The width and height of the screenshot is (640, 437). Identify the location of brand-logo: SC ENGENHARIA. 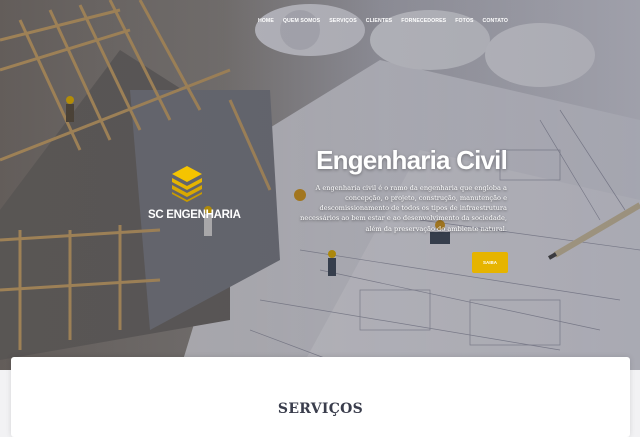
(194, 193).